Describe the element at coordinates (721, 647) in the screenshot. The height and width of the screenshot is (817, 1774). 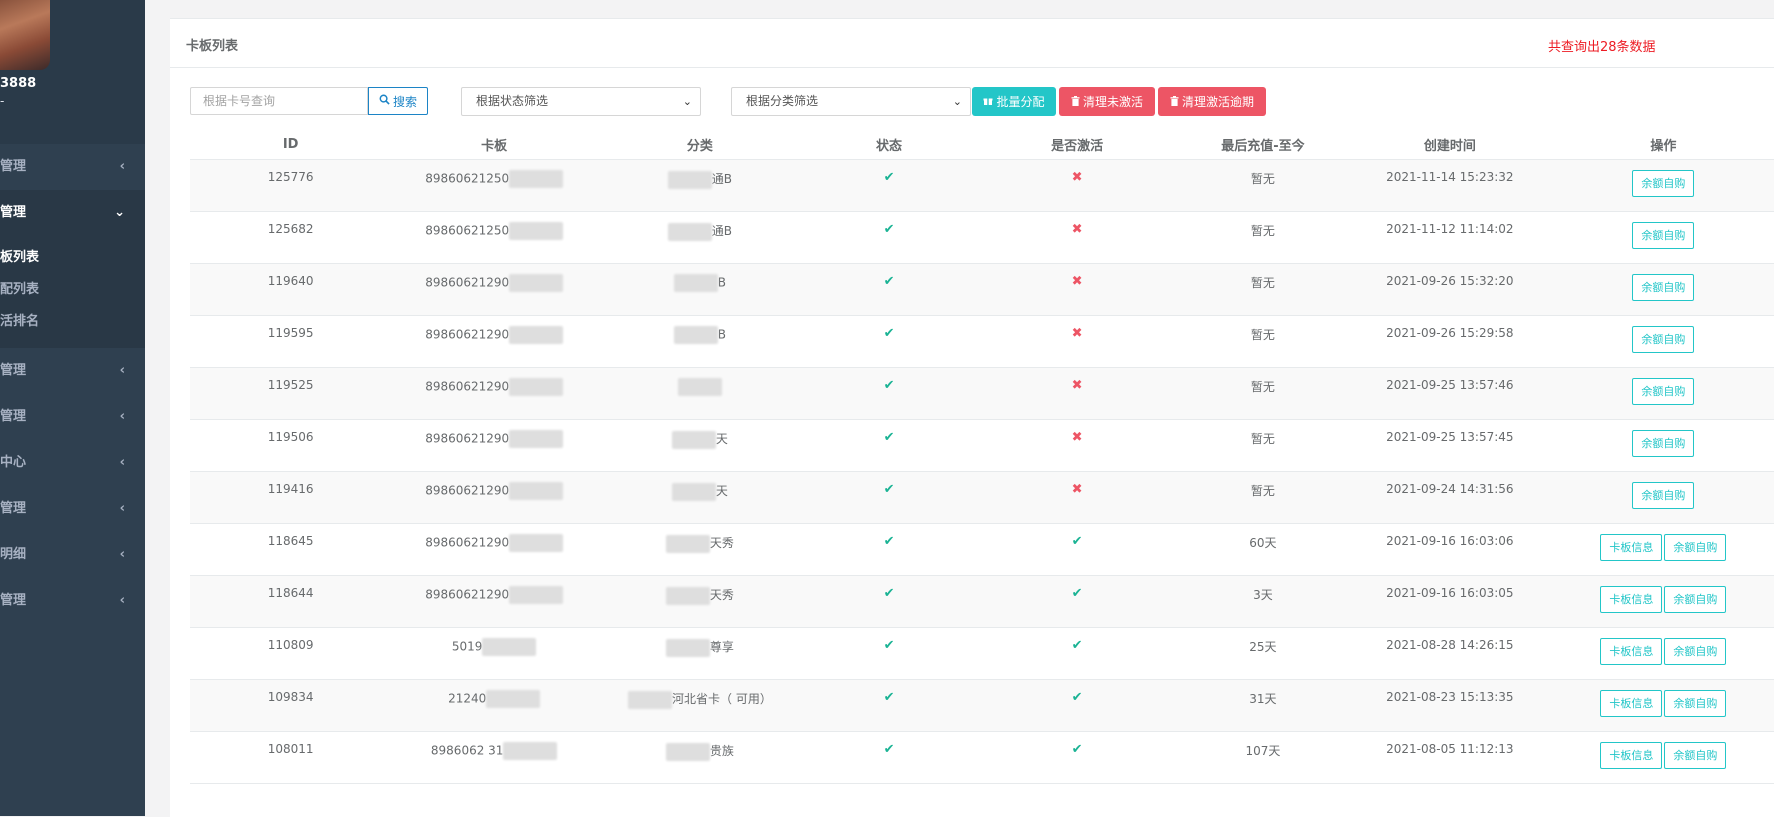
I see `category-text: 尊享` at that location.